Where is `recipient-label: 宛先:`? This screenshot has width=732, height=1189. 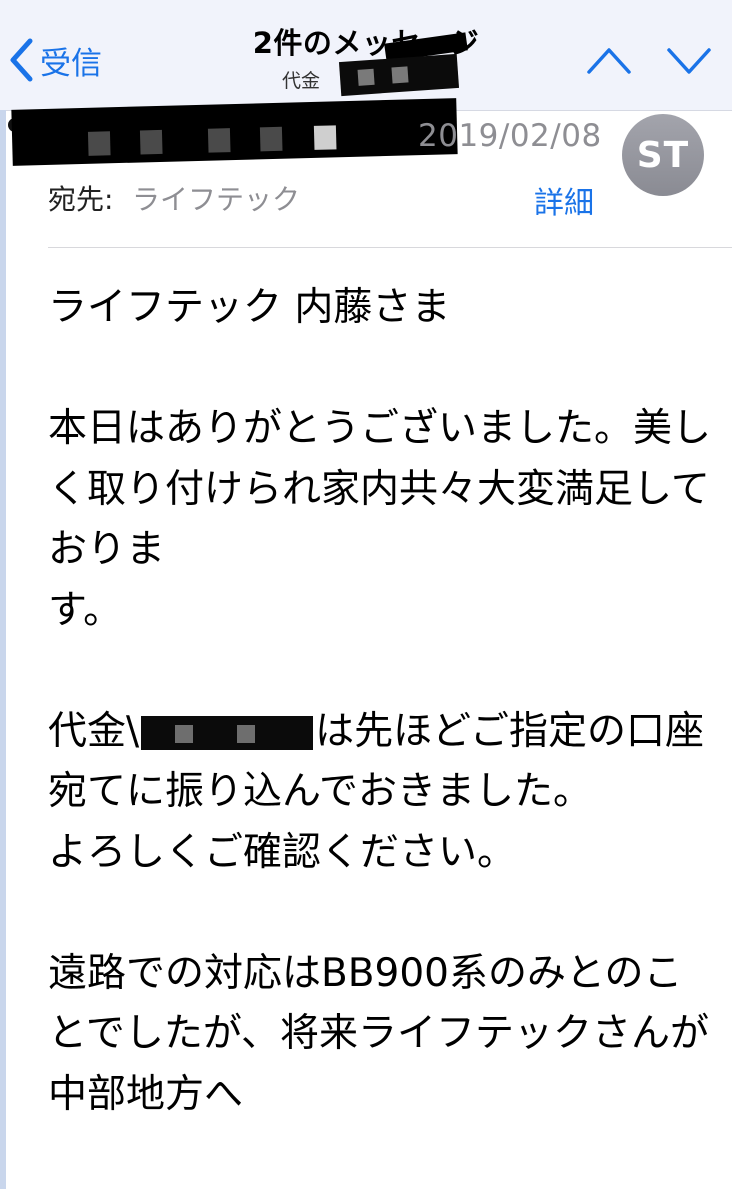
recipient-label: 宛先: is located at coordinates (81, 199).